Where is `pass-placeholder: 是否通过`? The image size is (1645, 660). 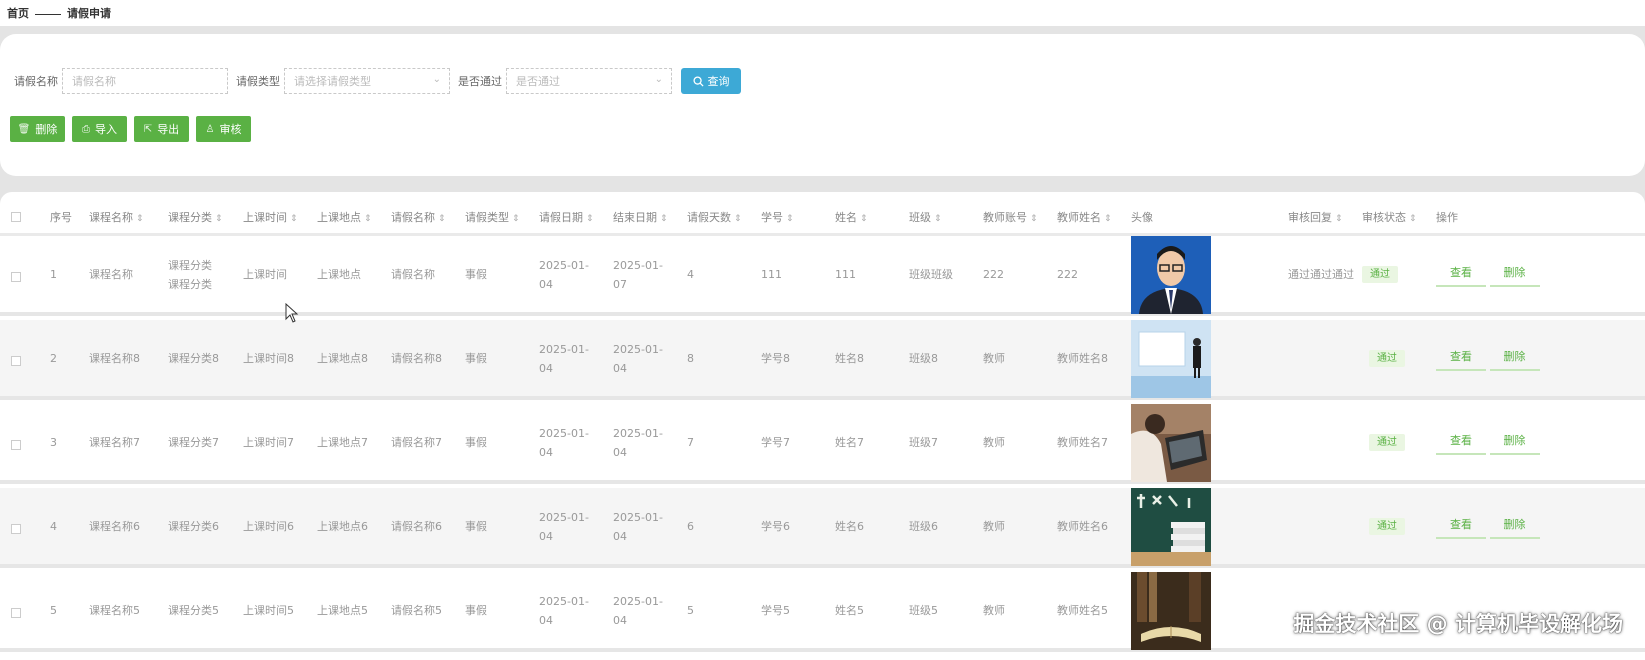
pass-placeholder: 是否通过 is located at coordinates (538, 81).